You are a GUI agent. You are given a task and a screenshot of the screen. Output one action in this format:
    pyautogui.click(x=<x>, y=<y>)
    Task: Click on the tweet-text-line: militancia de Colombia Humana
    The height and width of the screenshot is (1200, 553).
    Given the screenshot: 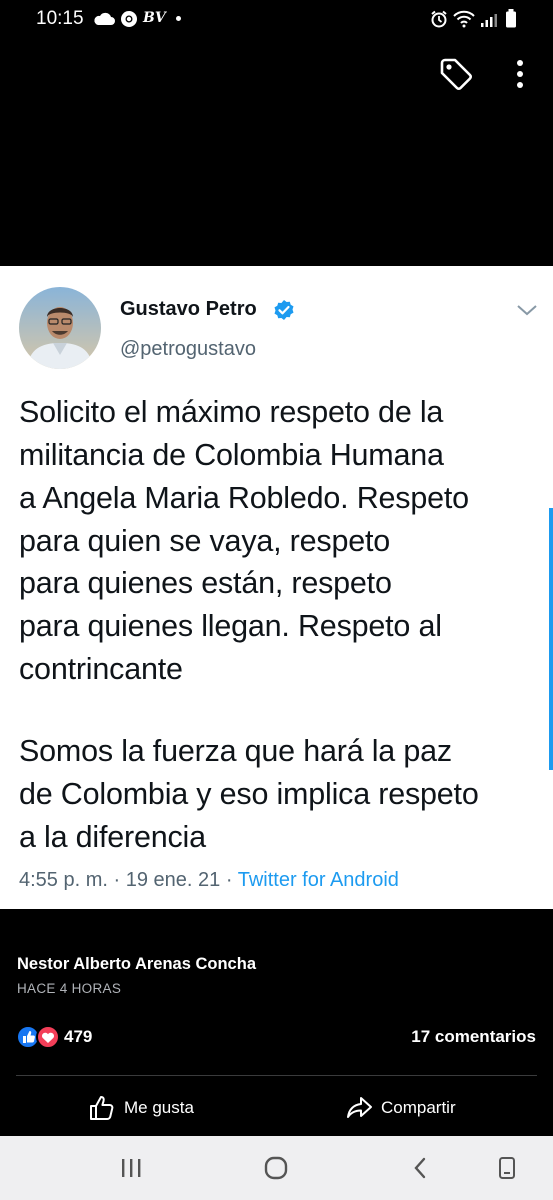 What is the action you would take?
    pyautogui.click(x=231, y=455)
    